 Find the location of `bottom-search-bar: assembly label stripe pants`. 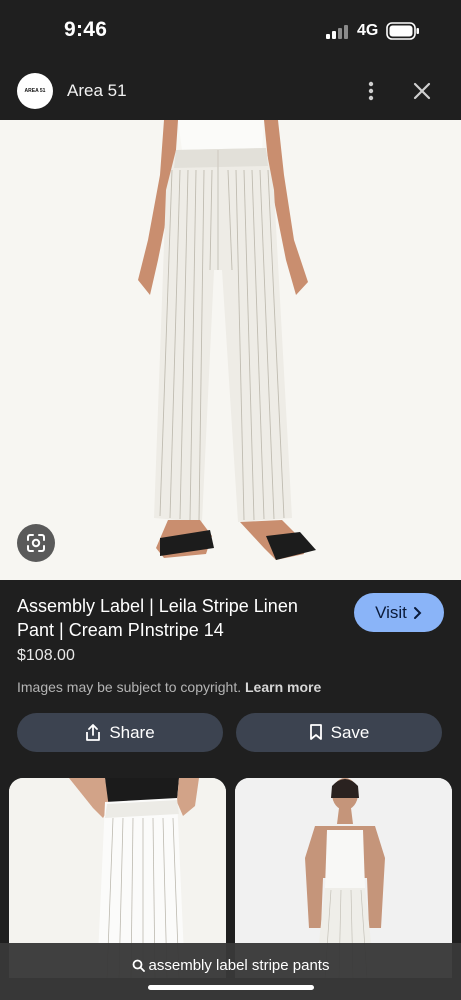

bottom-search-bar: assembly label stripe pants is located at coordinates (230, 971).